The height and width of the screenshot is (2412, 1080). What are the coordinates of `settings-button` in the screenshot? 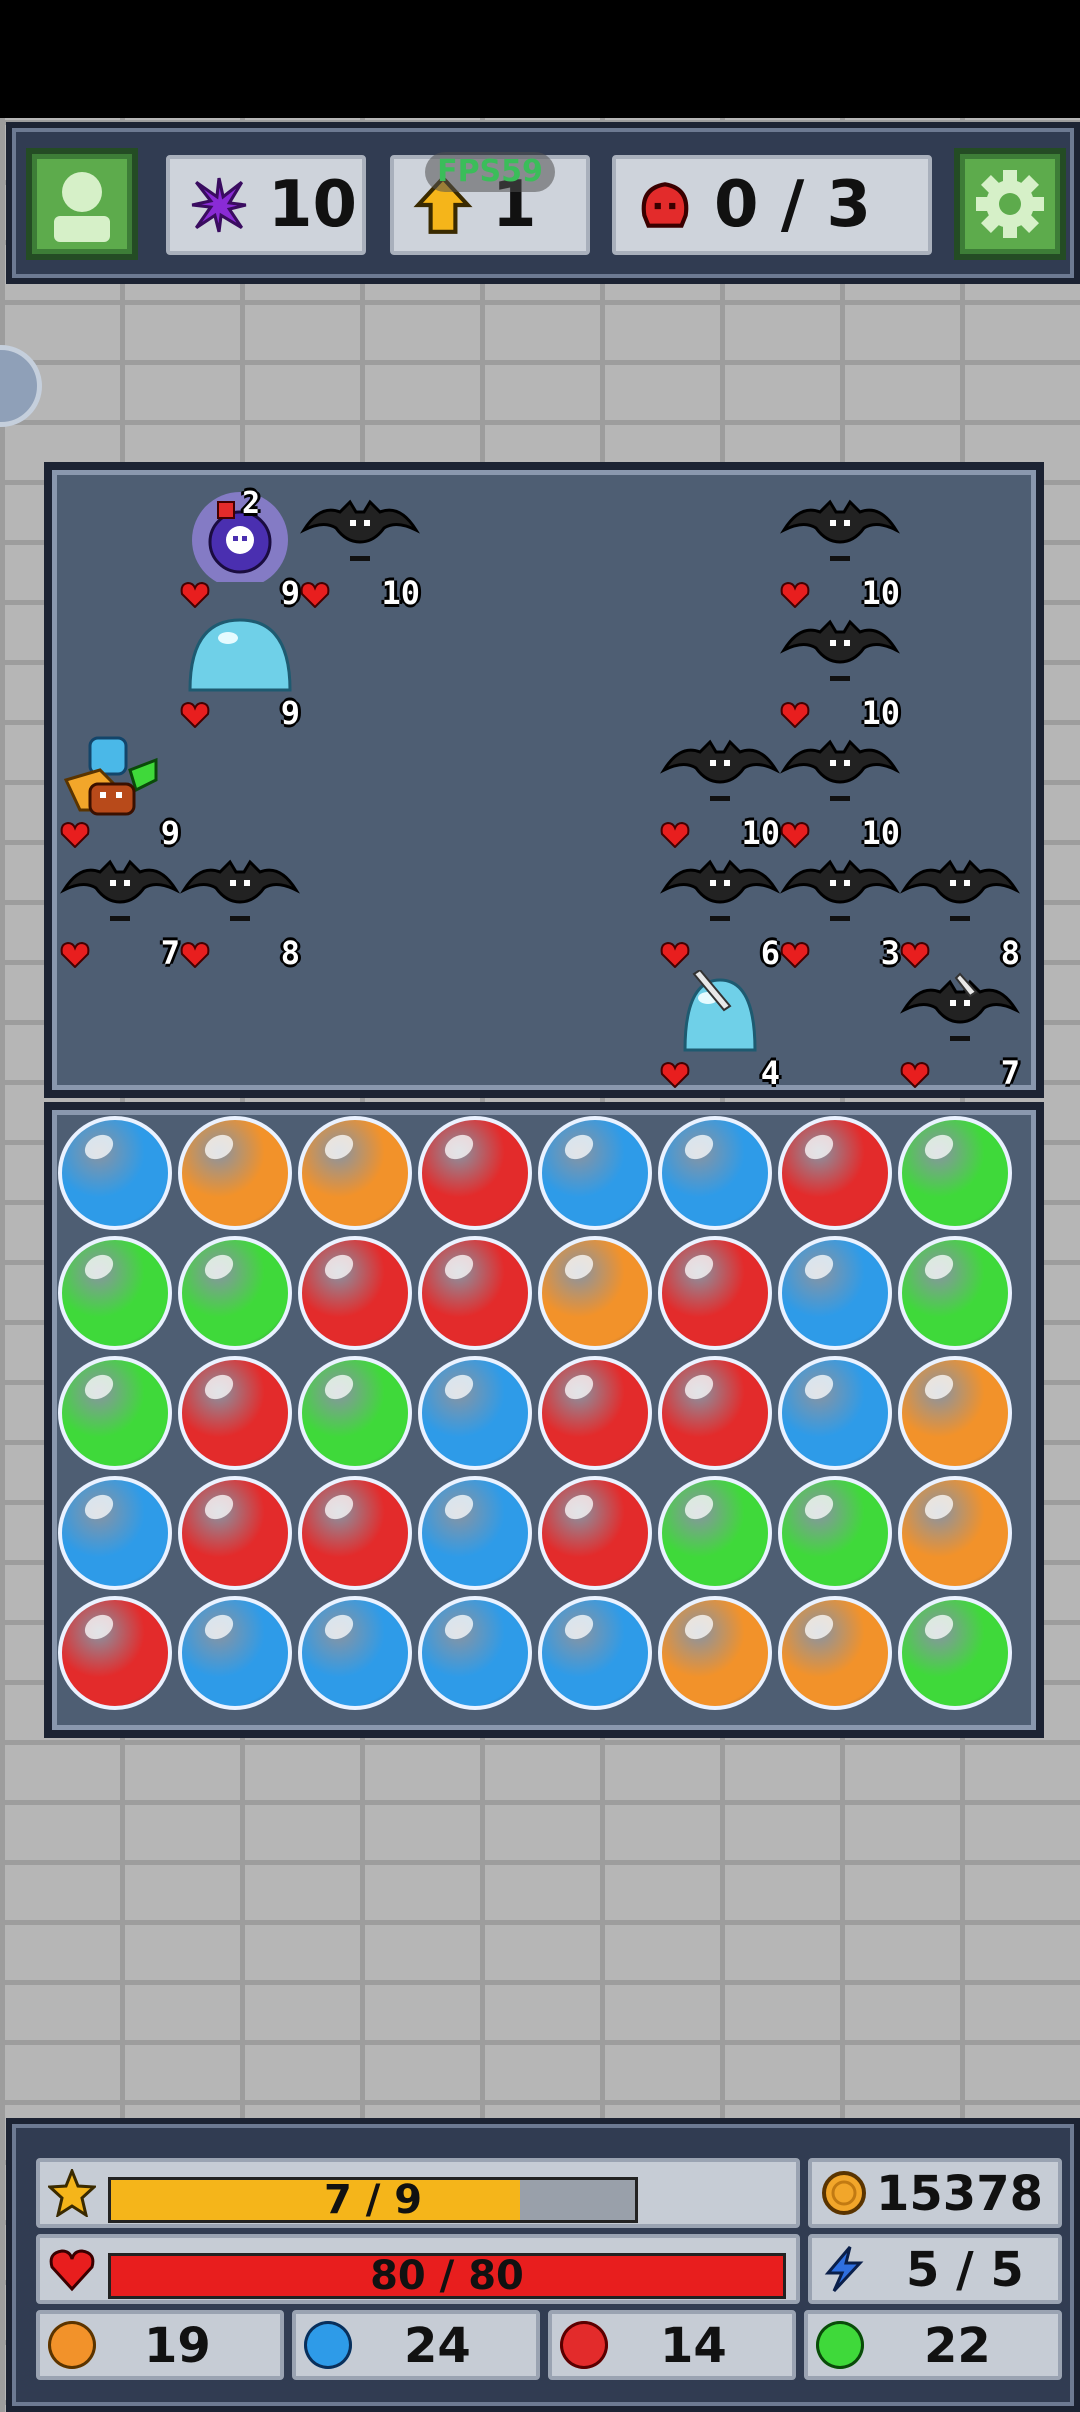 It's located at (1010, 204).